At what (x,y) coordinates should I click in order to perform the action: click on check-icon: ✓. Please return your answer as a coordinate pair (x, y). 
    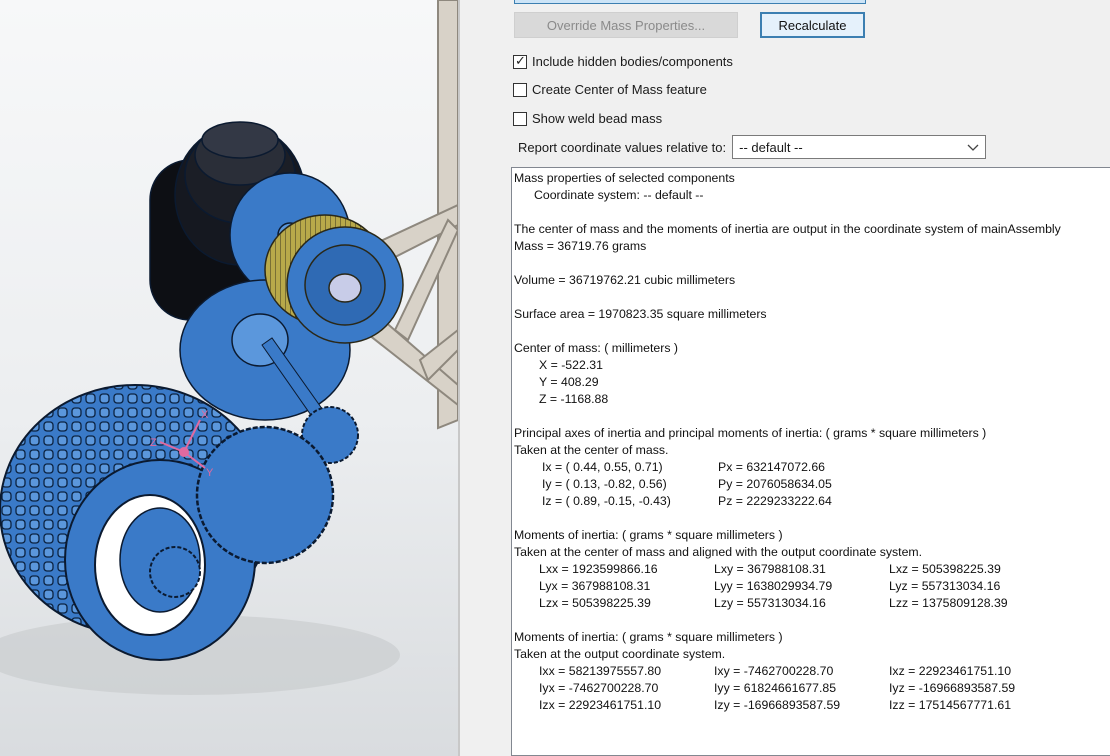
    Looking at the image, I should click on (520, 60).